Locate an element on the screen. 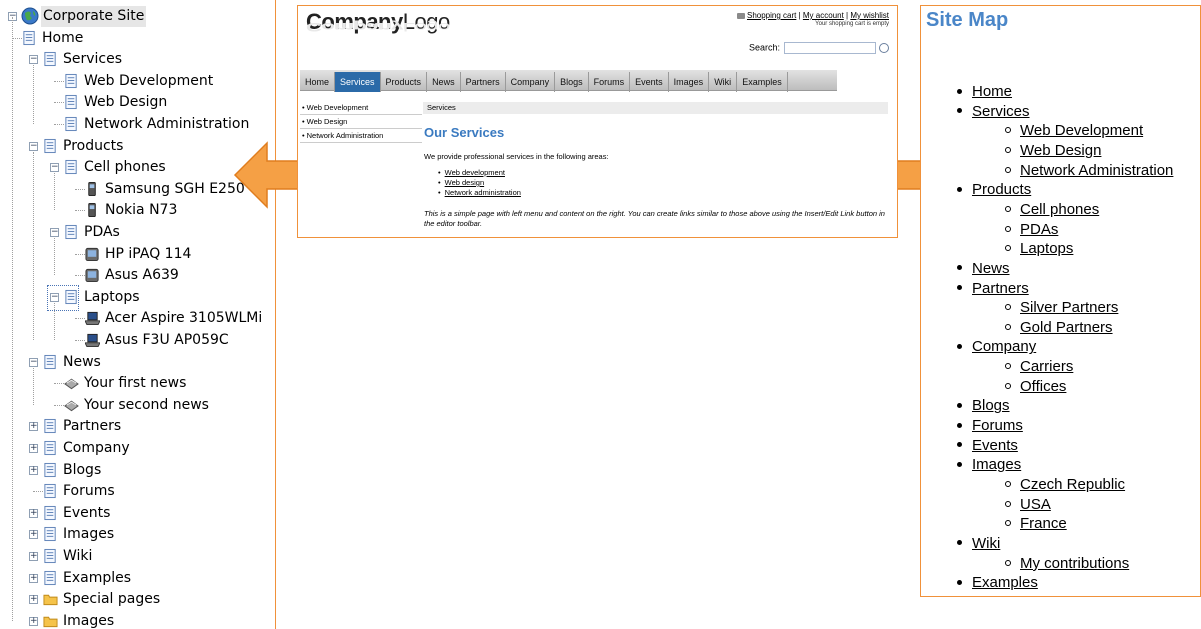 The image size is (1201, 629). pda-icon is located at coordinates (92, 254).